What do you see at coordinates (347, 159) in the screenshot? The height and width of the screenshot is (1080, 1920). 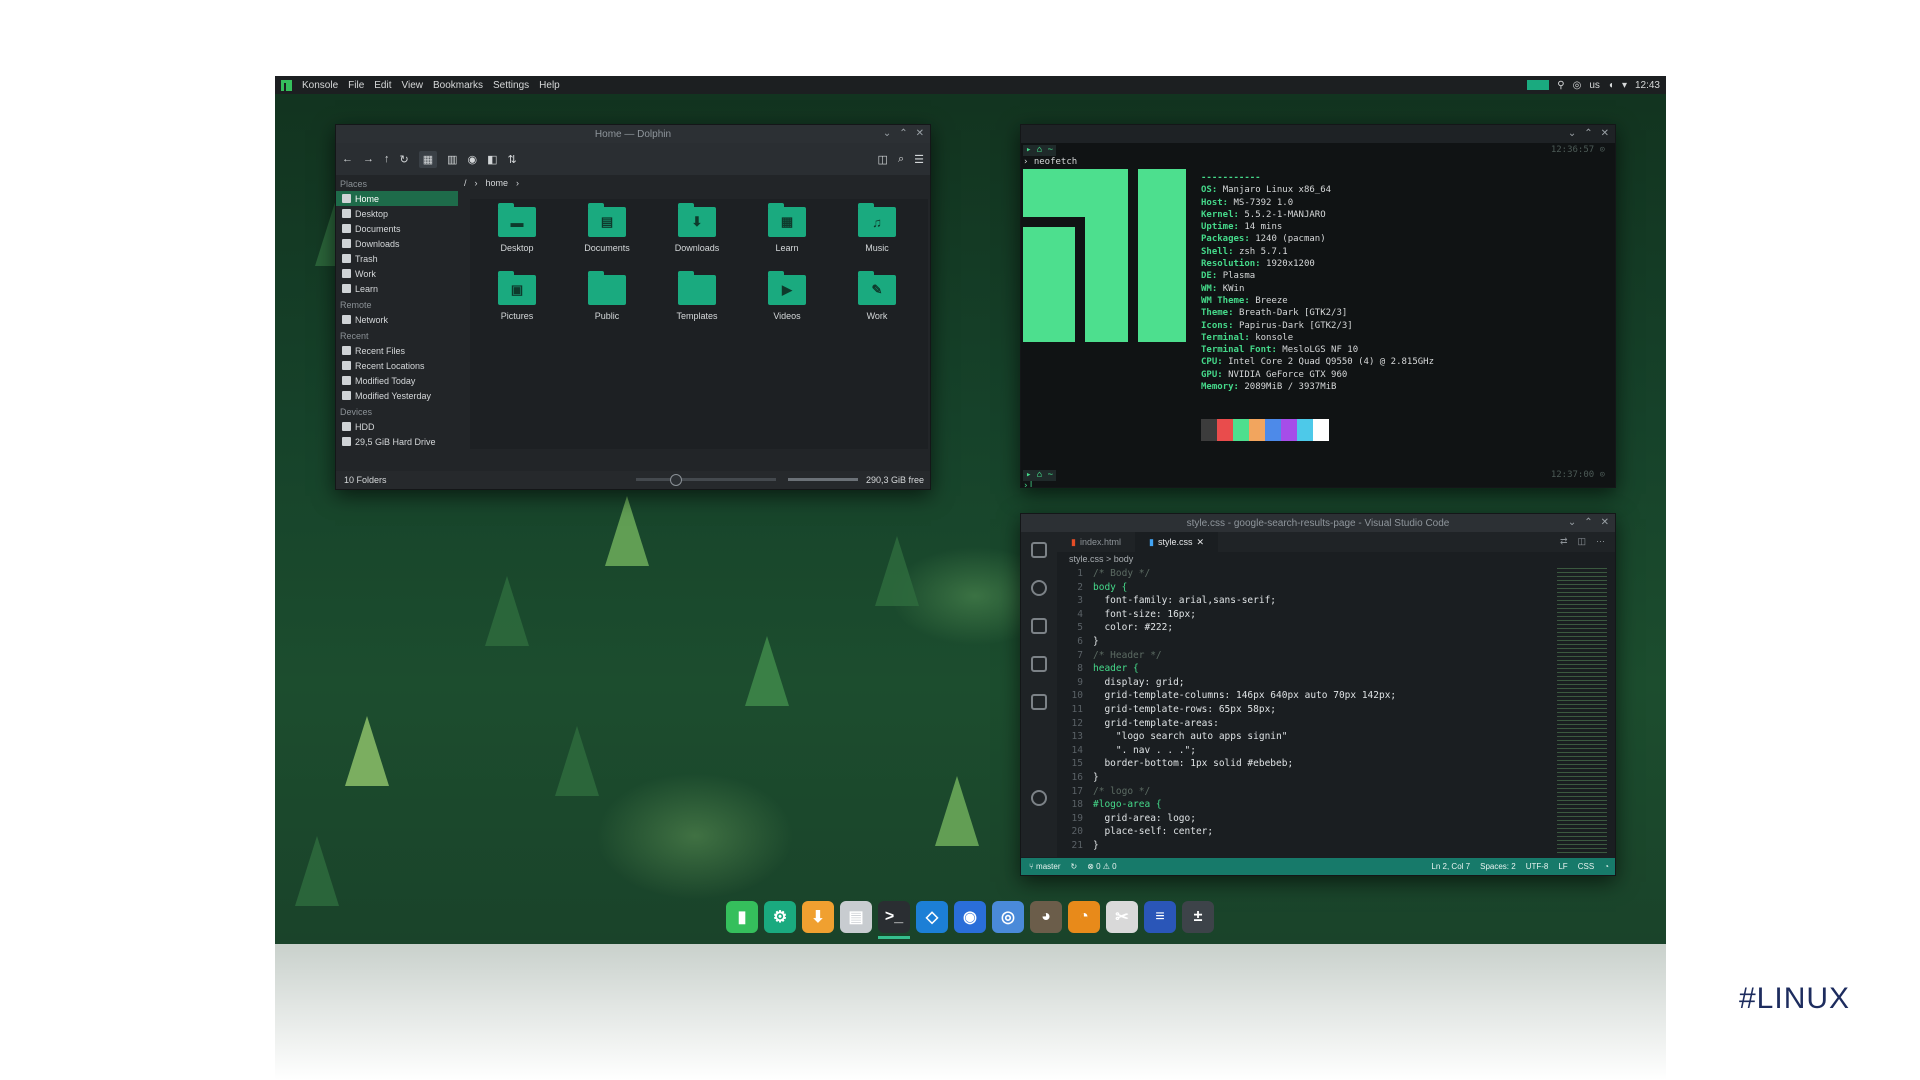 I see `back-icon: ←` at bounding box center [347, 159].